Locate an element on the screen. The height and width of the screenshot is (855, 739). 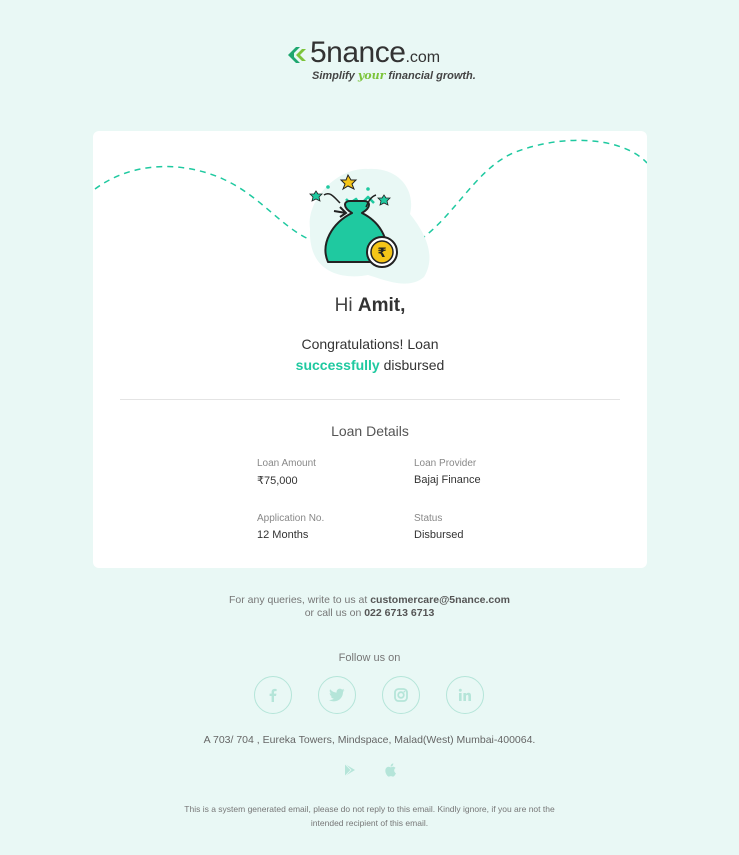
greeting: Hi Amit, is located at coordinates (370, 305).